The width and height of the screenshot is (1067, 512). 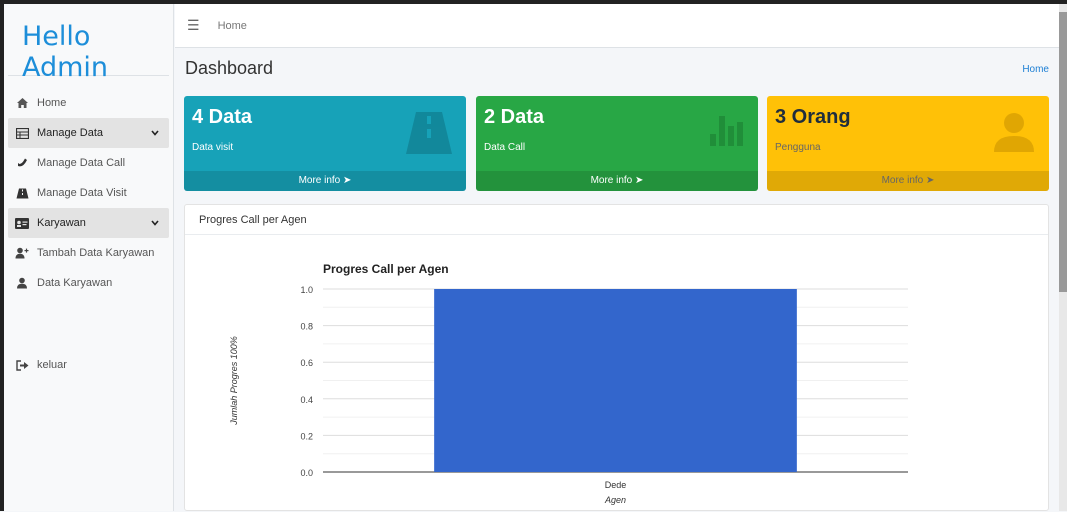 What do you see at coordinates (798, 147) in the screenshot?
I see `box-label: Pengguna` at bounding box center [798, 147].